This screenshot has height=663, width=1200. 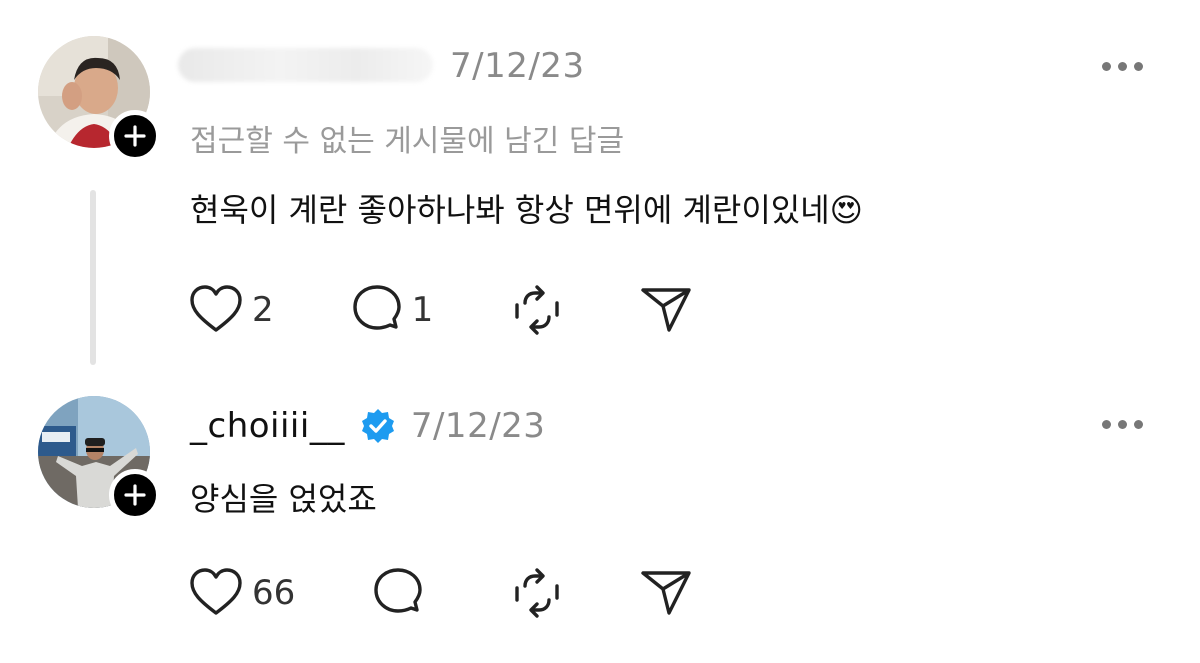 I want to click on reply-count: 1, so click(x=422, y=310).